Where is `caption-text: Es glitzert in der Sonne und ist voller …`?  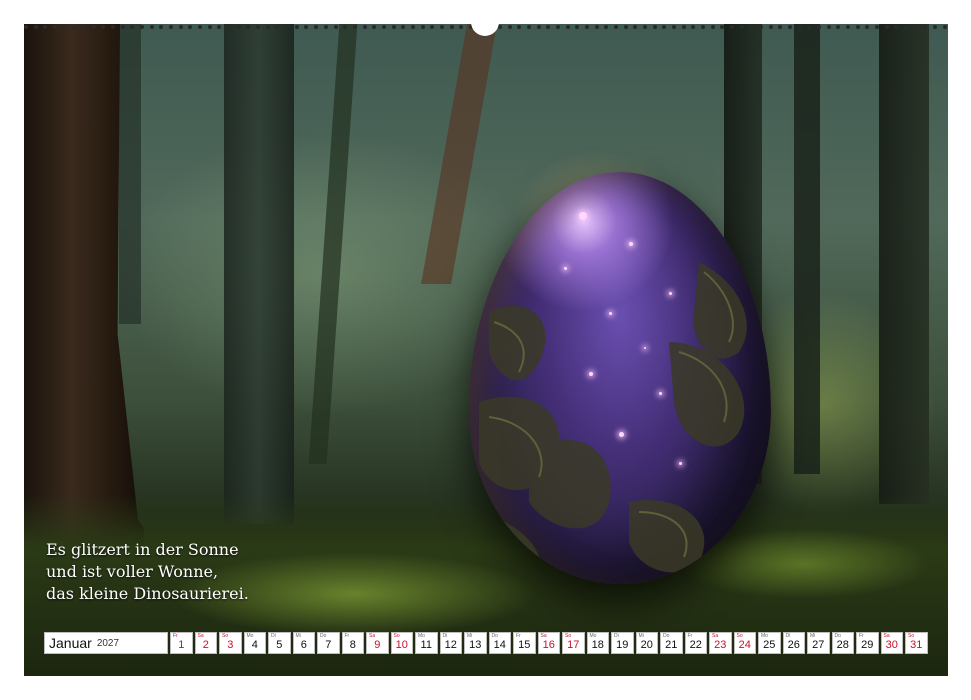 caption-text: Es glitzert in der Sonne und ist voller … is located at coordinates (147, 572).